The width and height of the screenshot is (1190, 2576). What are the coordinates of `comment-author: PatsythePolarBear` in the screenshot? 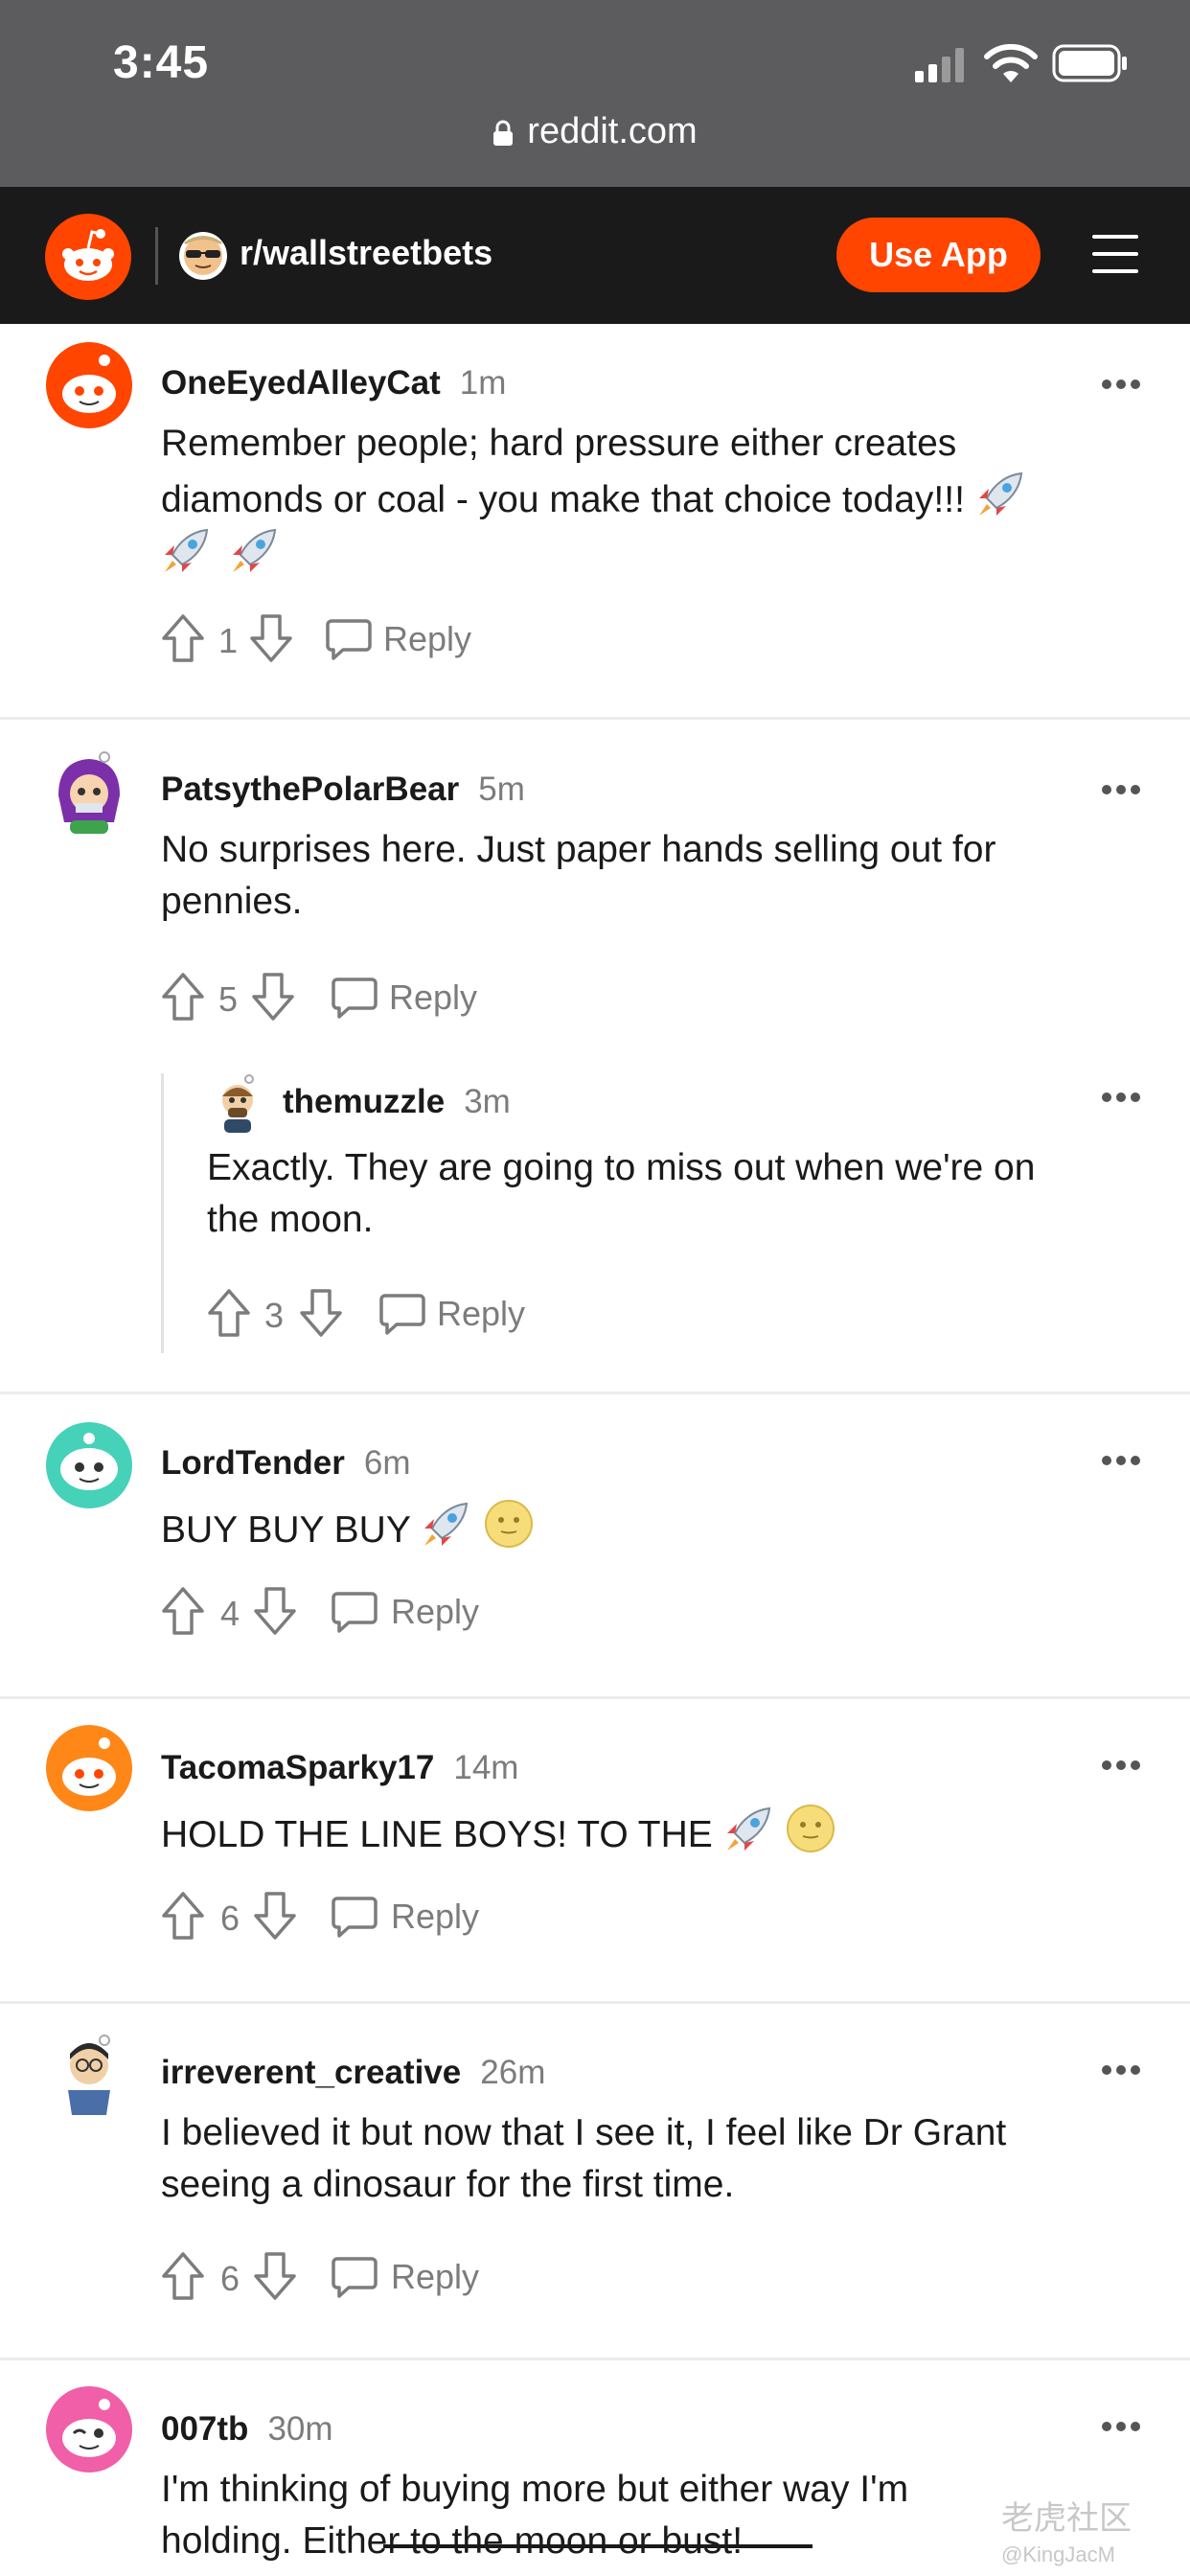 It's located at (310, 789).